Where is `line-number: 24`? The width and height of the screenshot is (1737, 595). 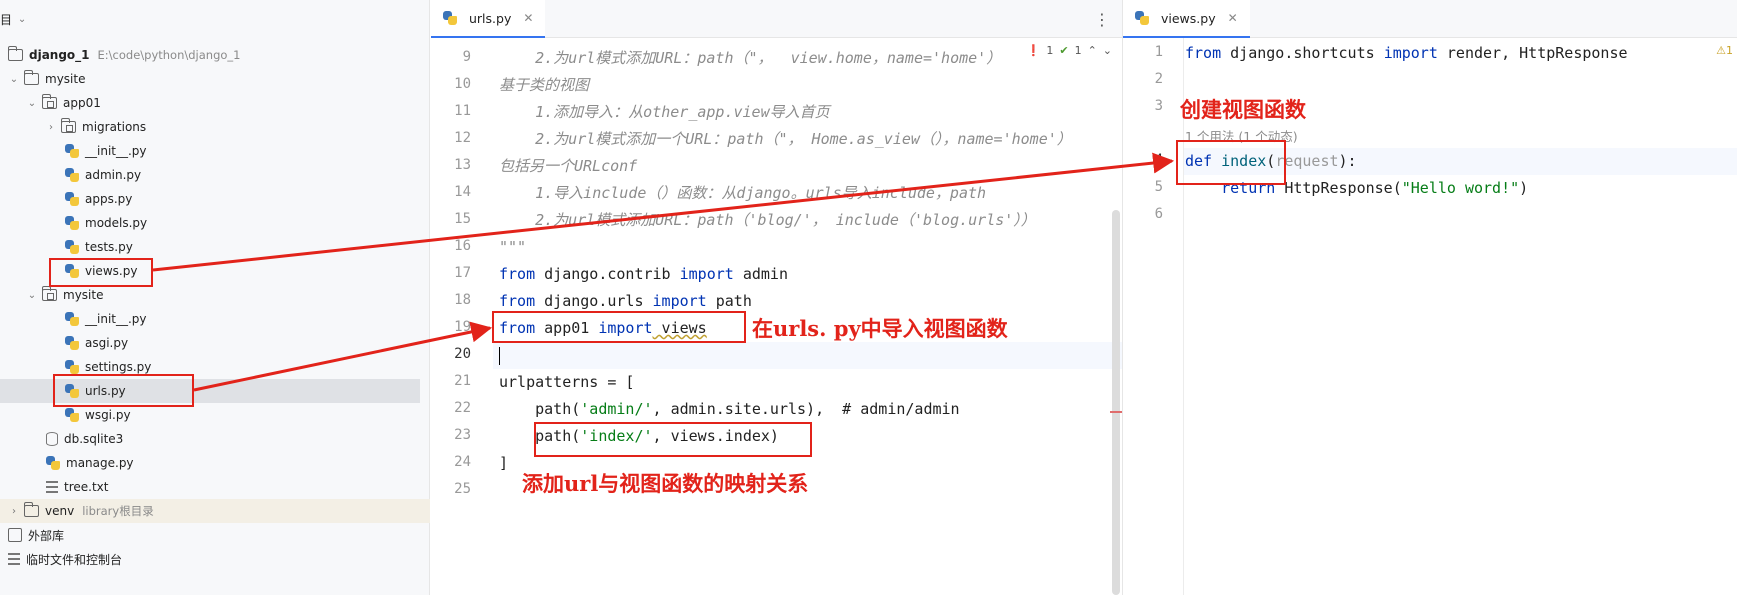
line-number: 24 is located at coordinates (462, 462).